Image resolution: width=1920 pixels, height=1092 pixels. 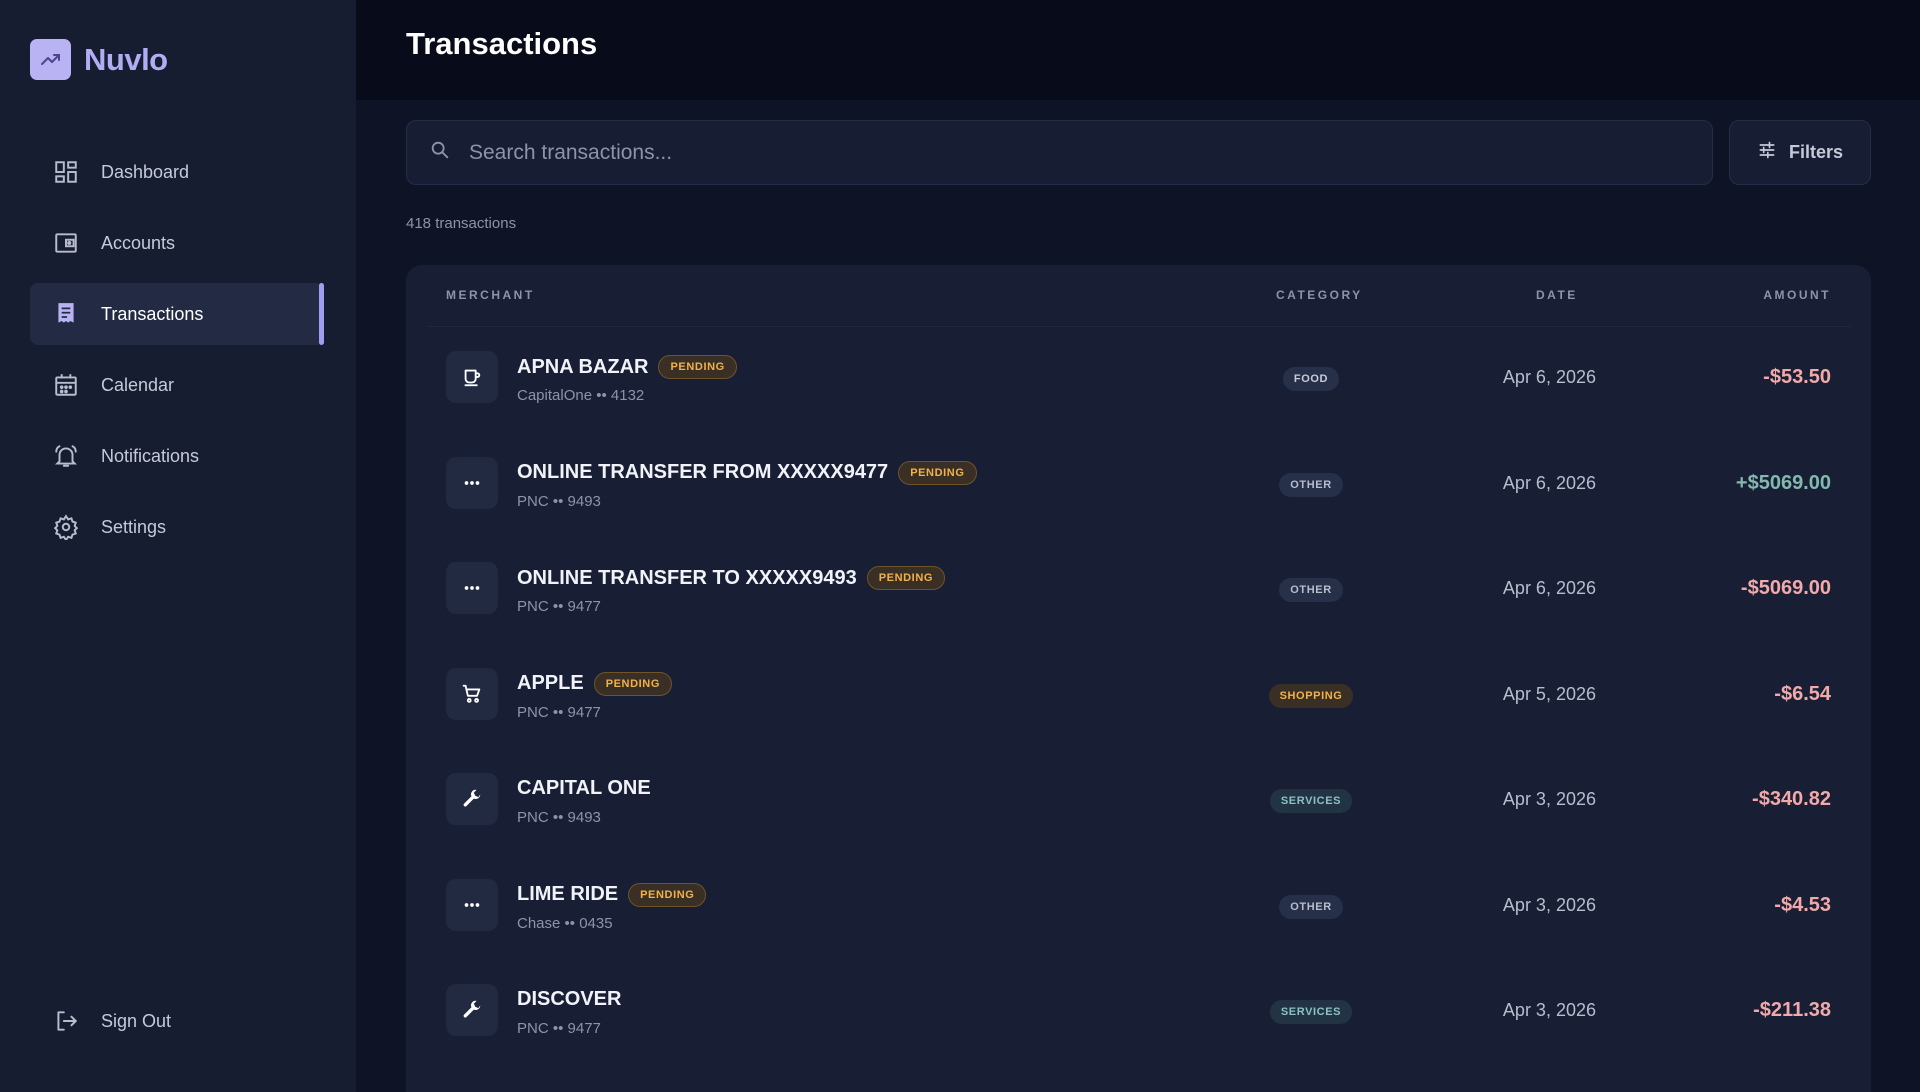 What do you see at coordinates (568, 894) in the screenshot?
I see `merchant-name: LIME RIDE` at bounding box center [568, 894].